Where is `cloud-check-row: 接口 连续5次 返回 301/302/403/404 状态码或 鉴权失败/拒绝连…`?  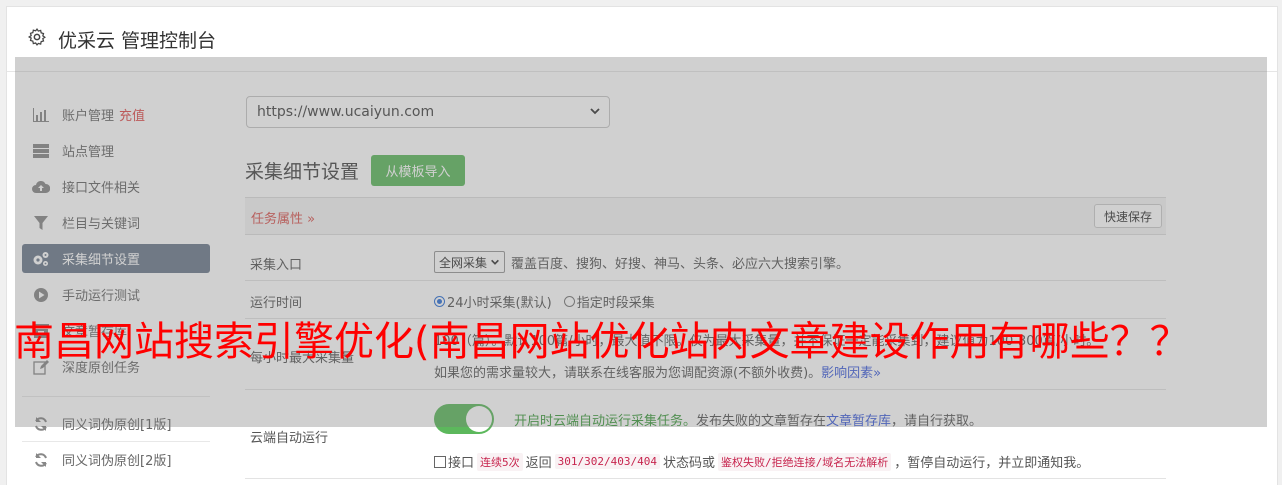 cloud-check-row: 接口 连续5次 返回 301/302/403/404 状态码或 鉴权失败/拒绝连… is located at coordinates (761, 461).